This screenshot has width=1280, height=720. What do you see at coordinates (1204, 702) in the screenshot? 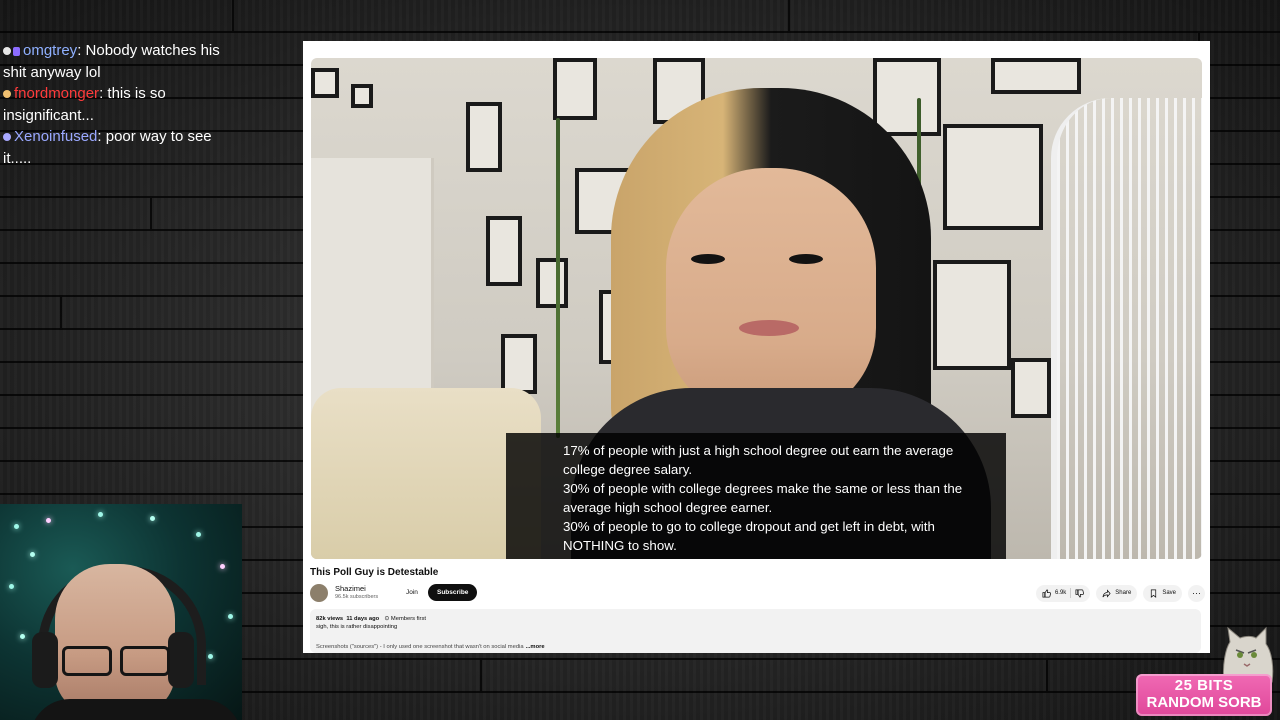
I see `bits-sender: RANDOM SORB` at bounding box center [1204, 702].